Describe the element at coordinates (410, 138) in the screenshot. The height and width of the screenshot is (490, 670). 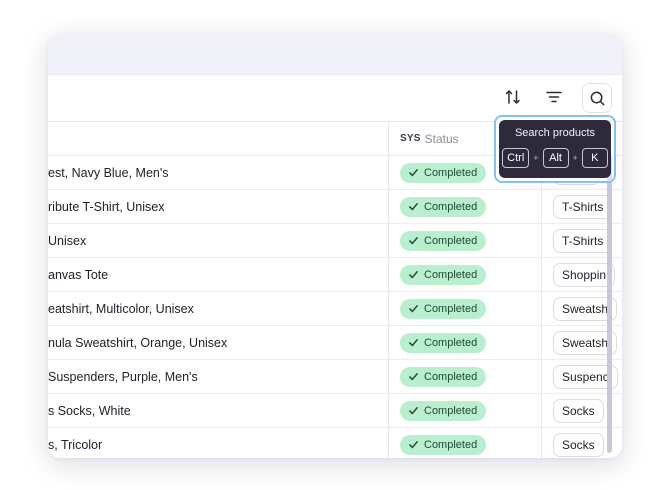
I see `system-field-tag: SYS` at that location.